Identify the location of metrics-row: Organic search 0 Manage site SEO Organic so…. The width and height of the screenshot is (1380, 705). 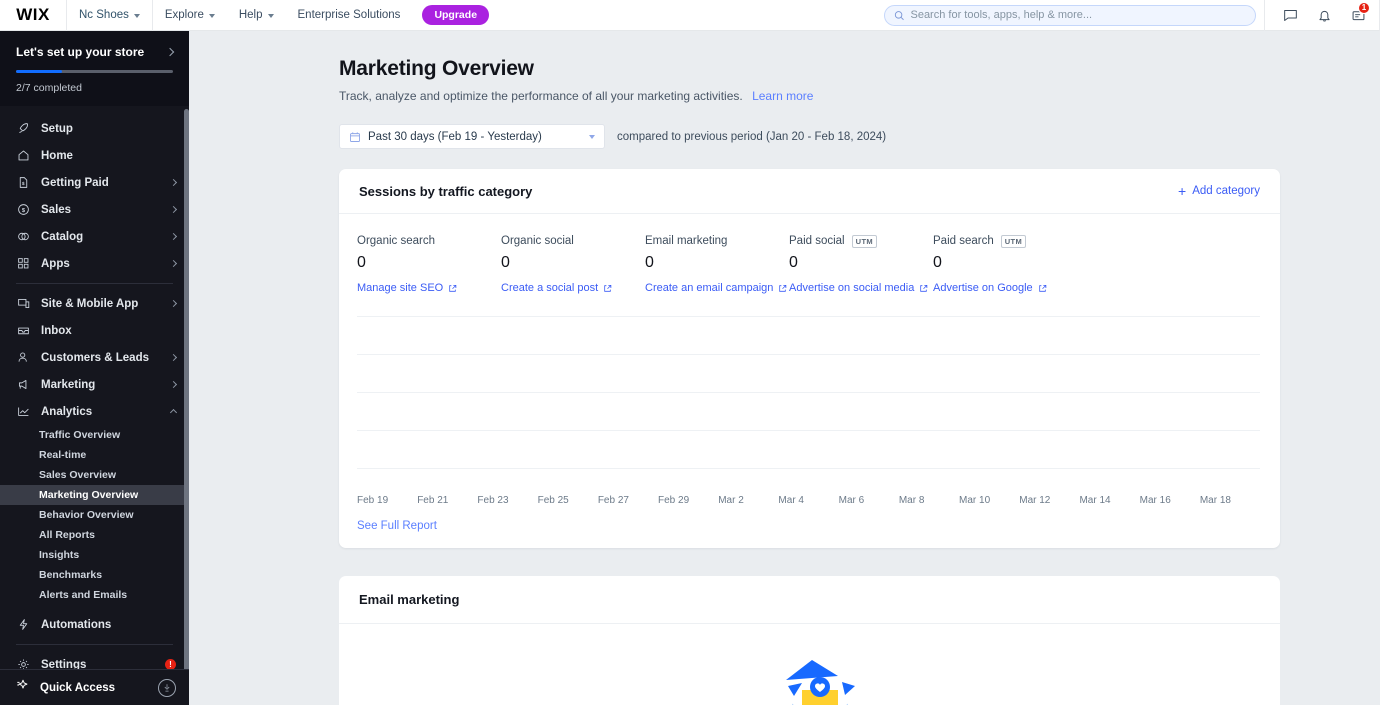
(809, 254).